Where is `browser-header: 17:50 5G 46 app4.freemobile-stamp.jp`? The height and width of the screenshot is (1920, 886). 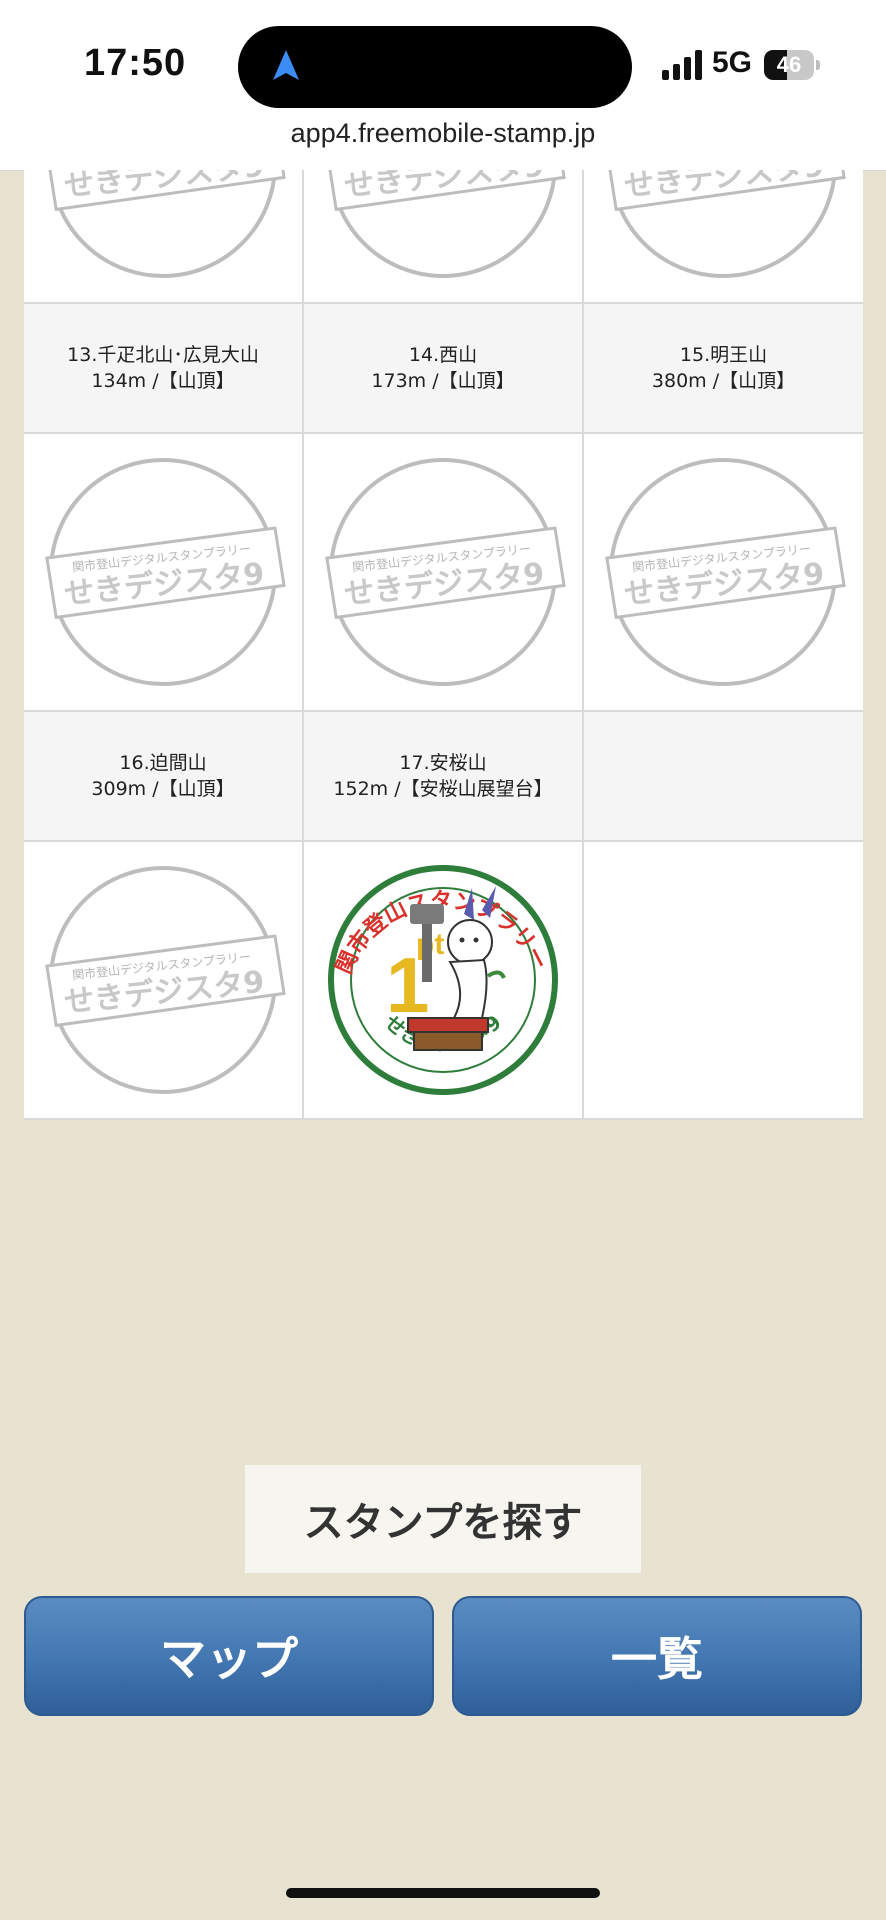
browser-header: 17:50 5G 46 app4.freemobile-stamp.jp is located at coordinates (443, 85).